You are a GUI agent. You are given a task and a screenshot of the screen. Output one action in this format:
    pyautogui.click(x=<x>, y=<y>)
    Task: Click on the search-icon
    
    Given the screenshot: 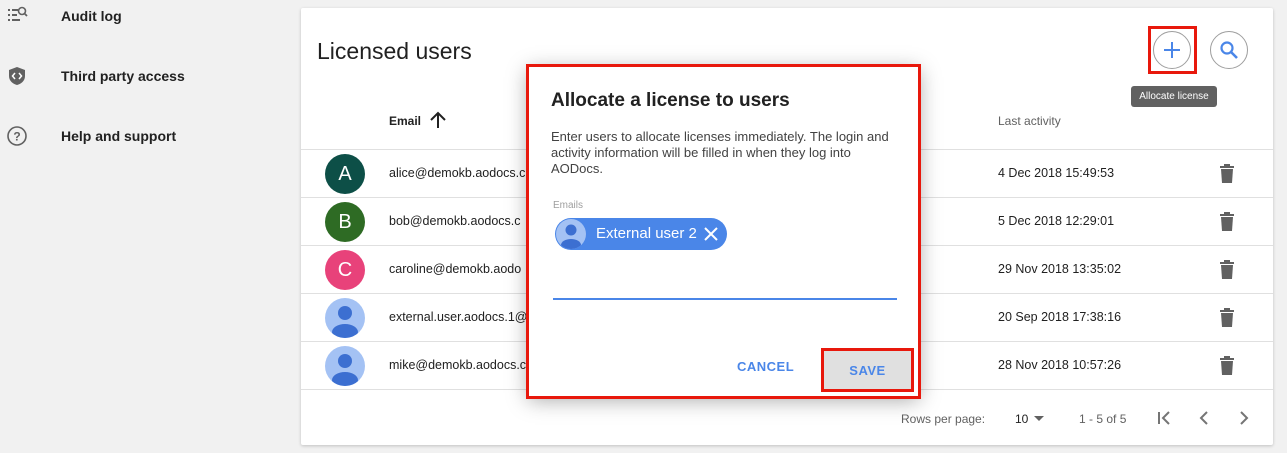 What is the action you would take?
    pyautogui.click(x=1229, y=50)
    